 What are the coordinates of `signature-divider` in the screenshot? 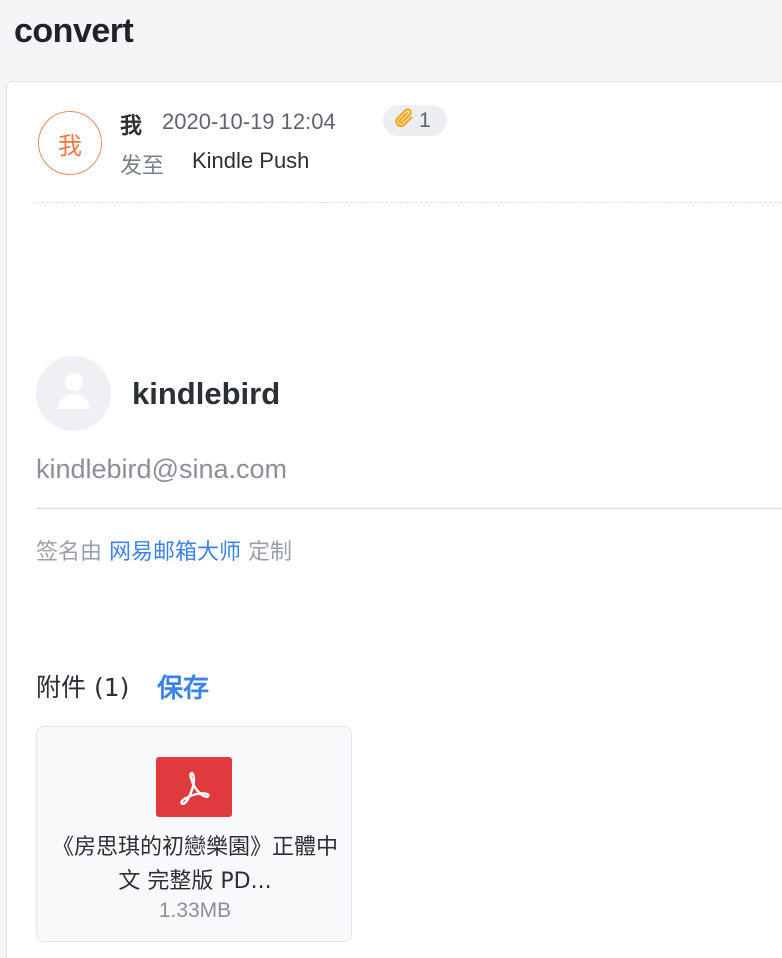 It's located at (409, 508).